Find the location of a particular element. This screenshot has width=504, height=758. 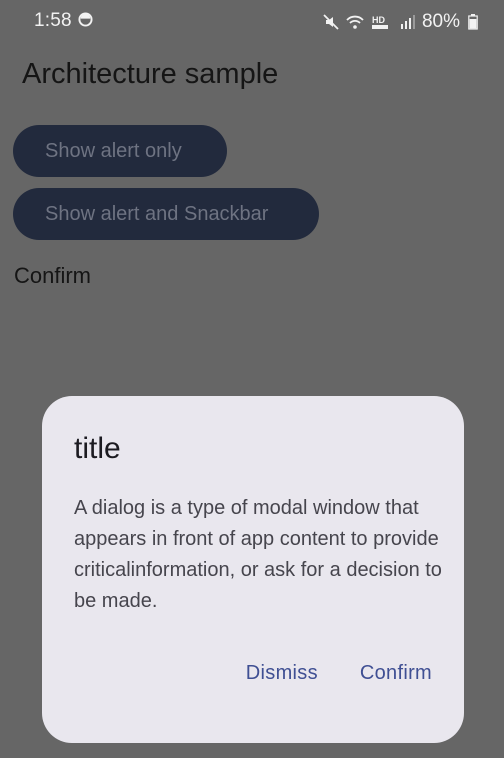

battery-icon is located at coordinates (473, 22).